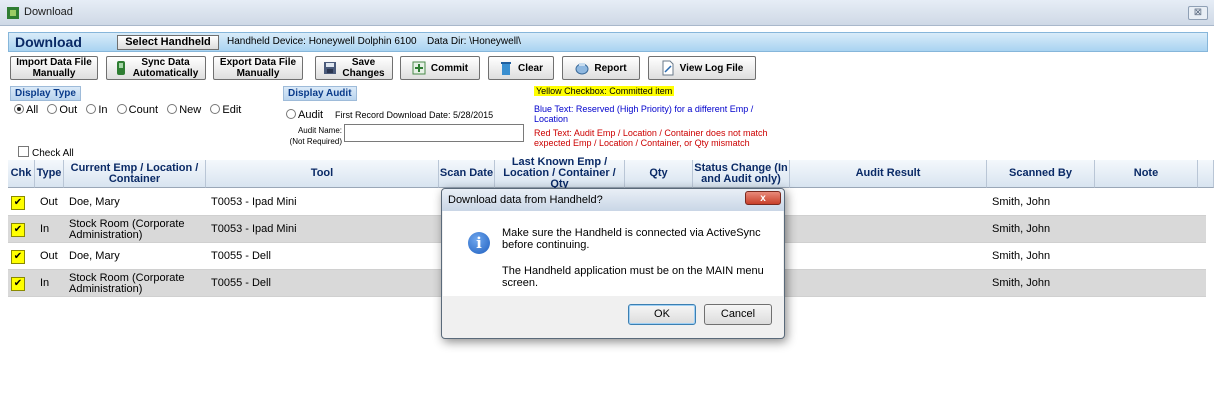 Image resolution: width=1214 pixels, height=413 pixels. I want to click on cancel-button: Cancel, so click(738, 314).